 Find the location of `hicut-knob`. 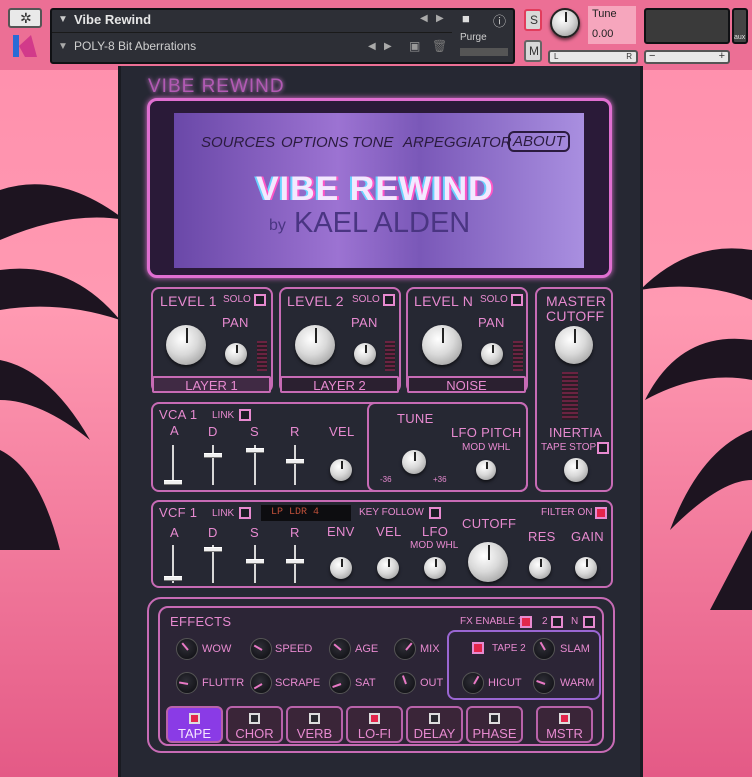

hicut-knob is located at coordinates (473, 683).